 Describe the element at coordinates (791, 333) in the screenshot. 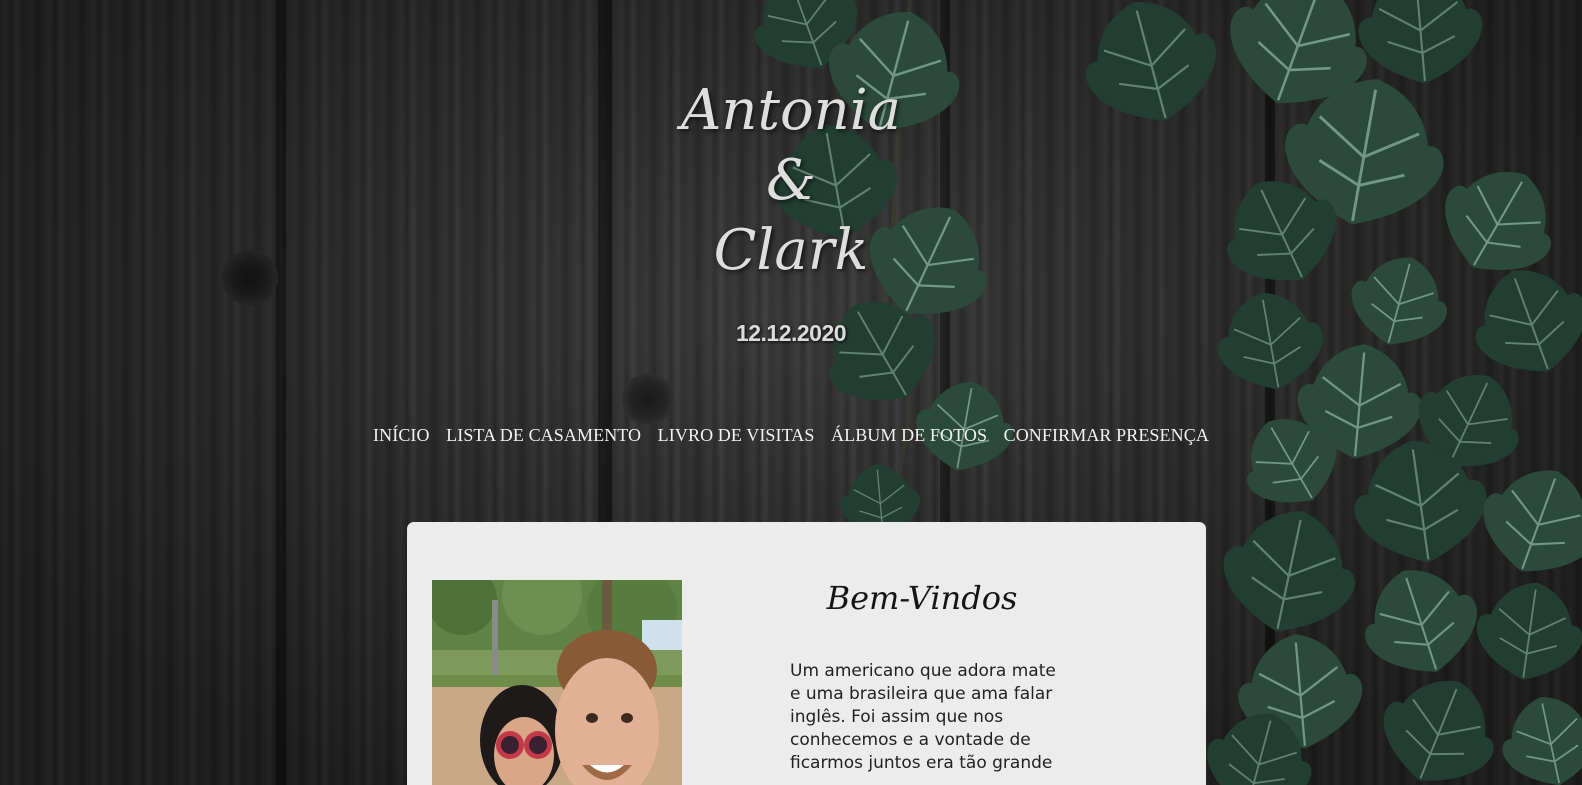

I see `wedding-date: 12.12.2020` at that location.